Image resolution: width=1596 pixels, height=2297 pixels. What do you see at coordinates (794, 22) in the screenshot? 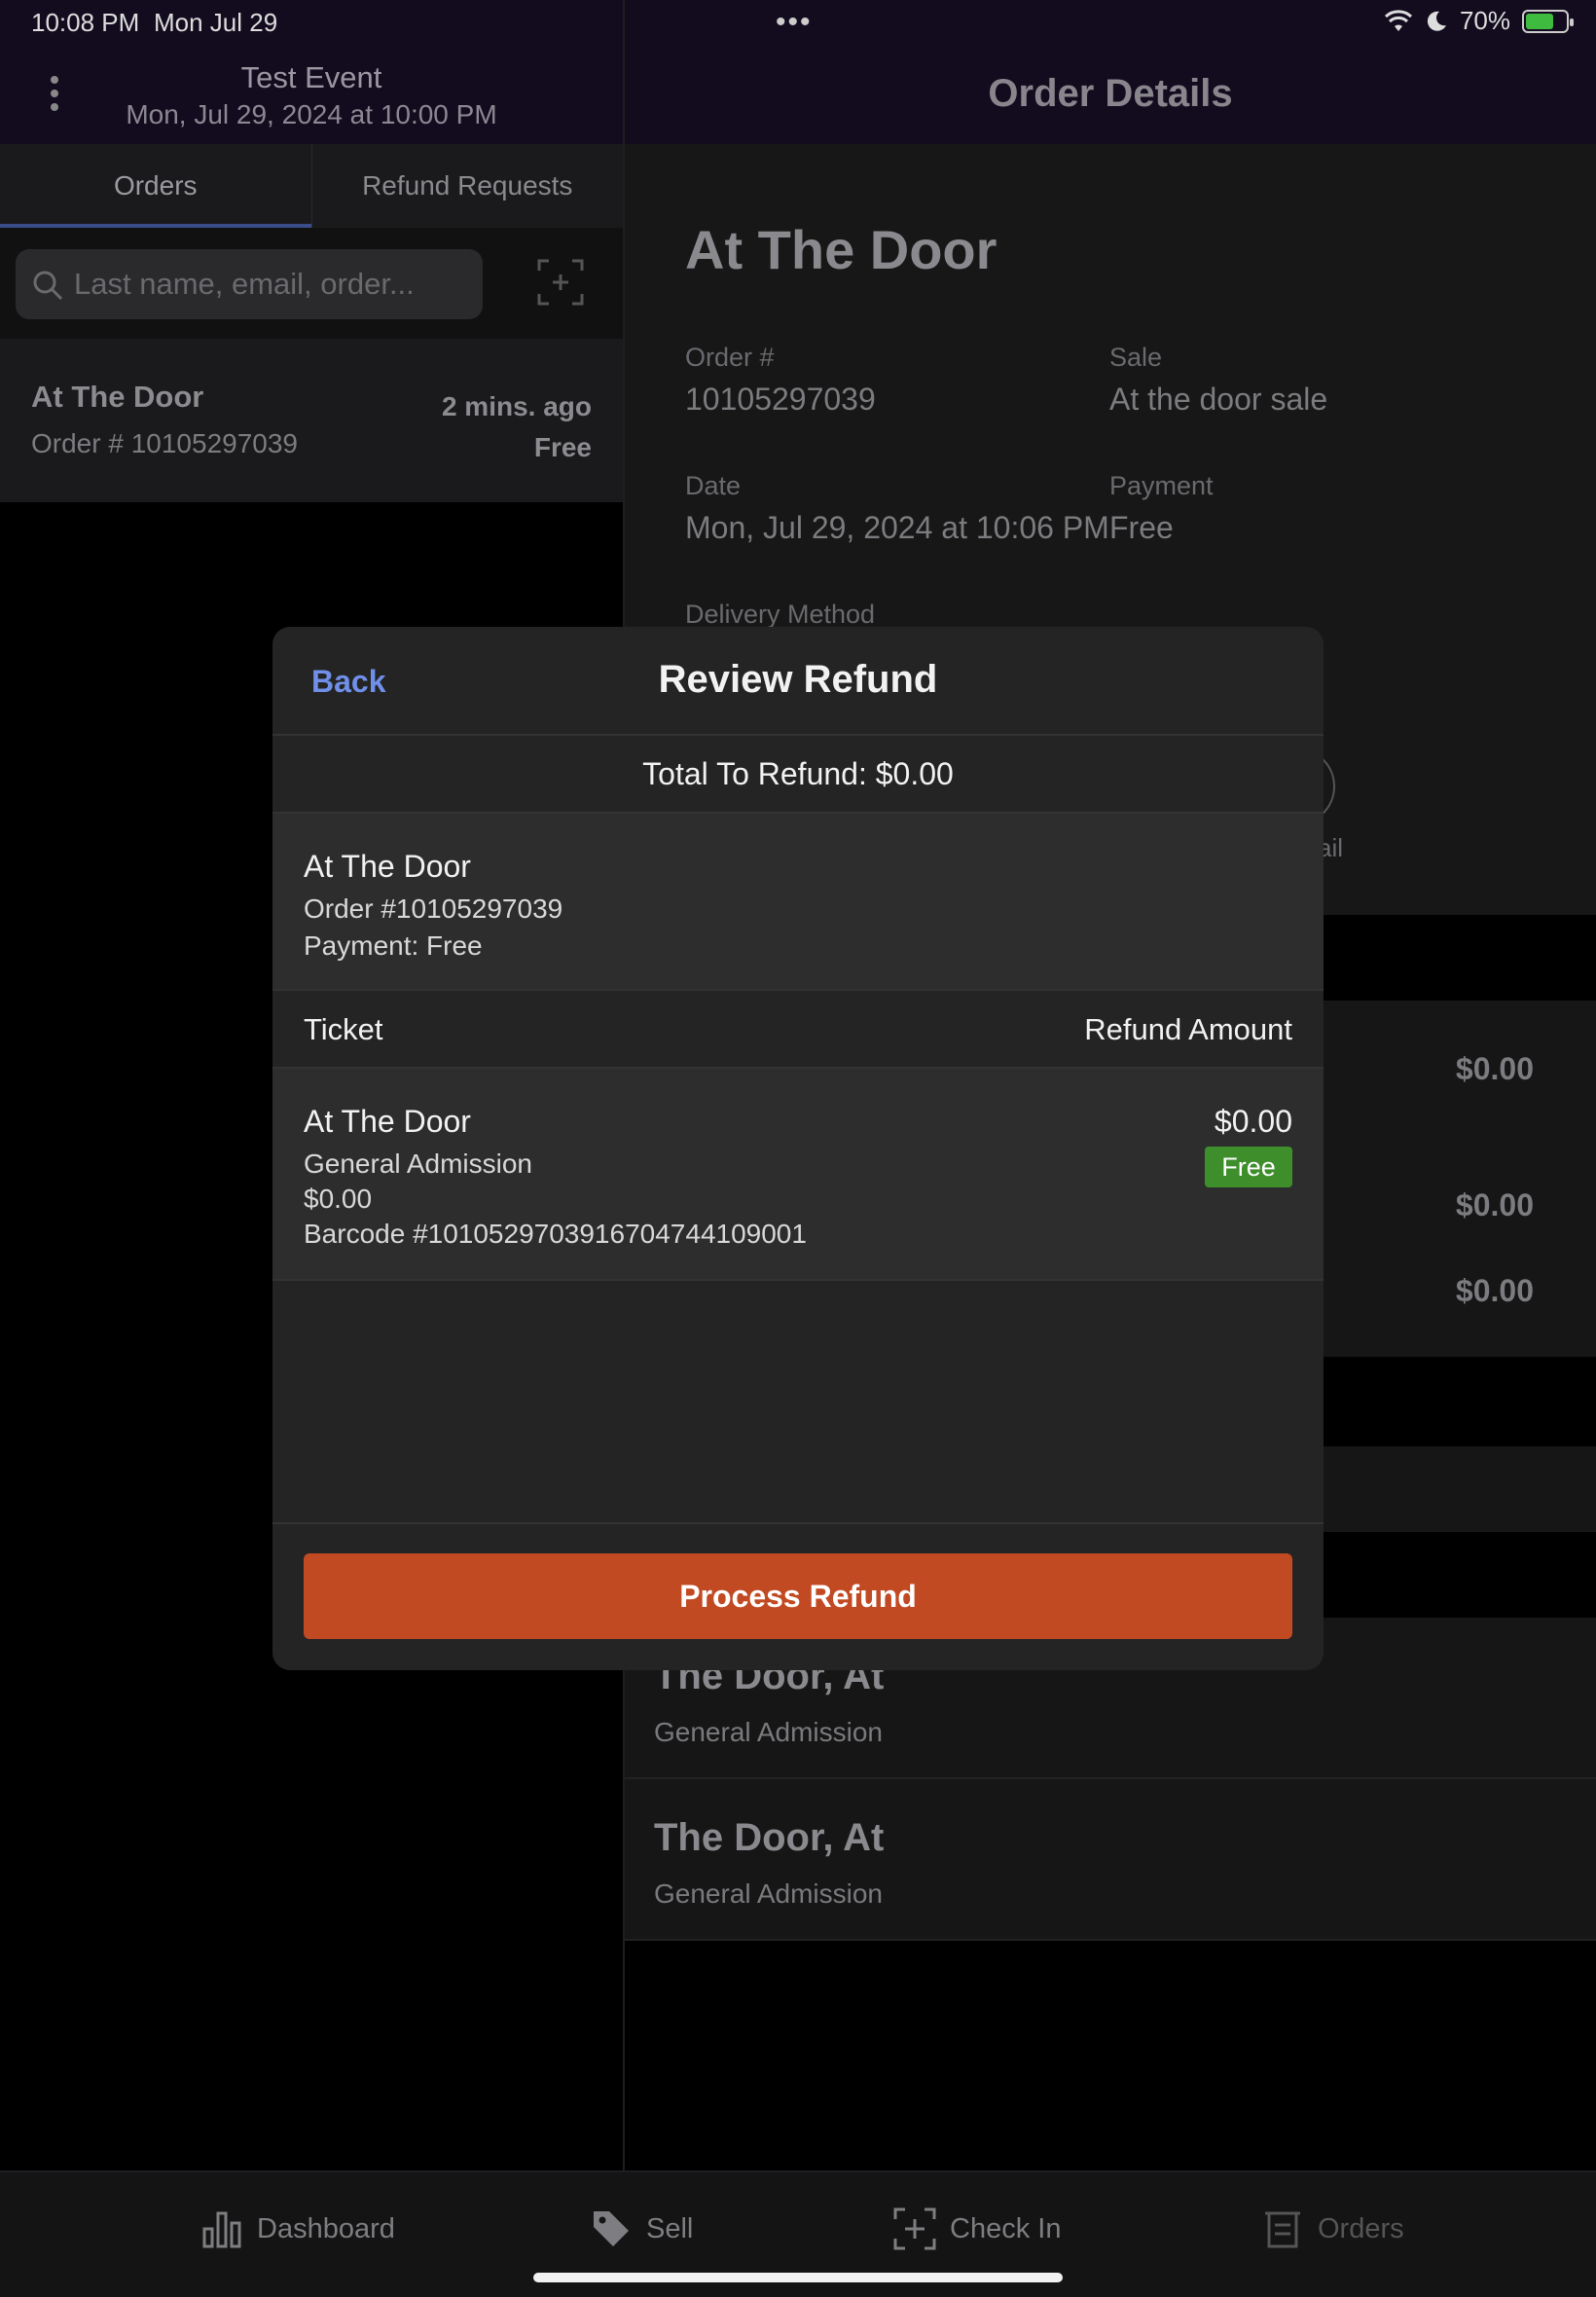
I see `multitasking-dots-icon: •••` at bounding box center [794, 22].